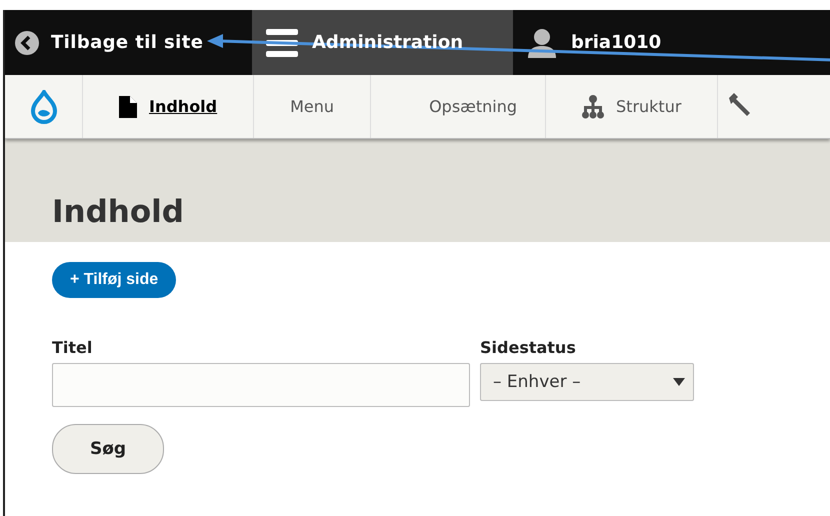 This screenshot has height=516, width=830. I want to click on back-link: Tilbage til site, so click(128, 42).